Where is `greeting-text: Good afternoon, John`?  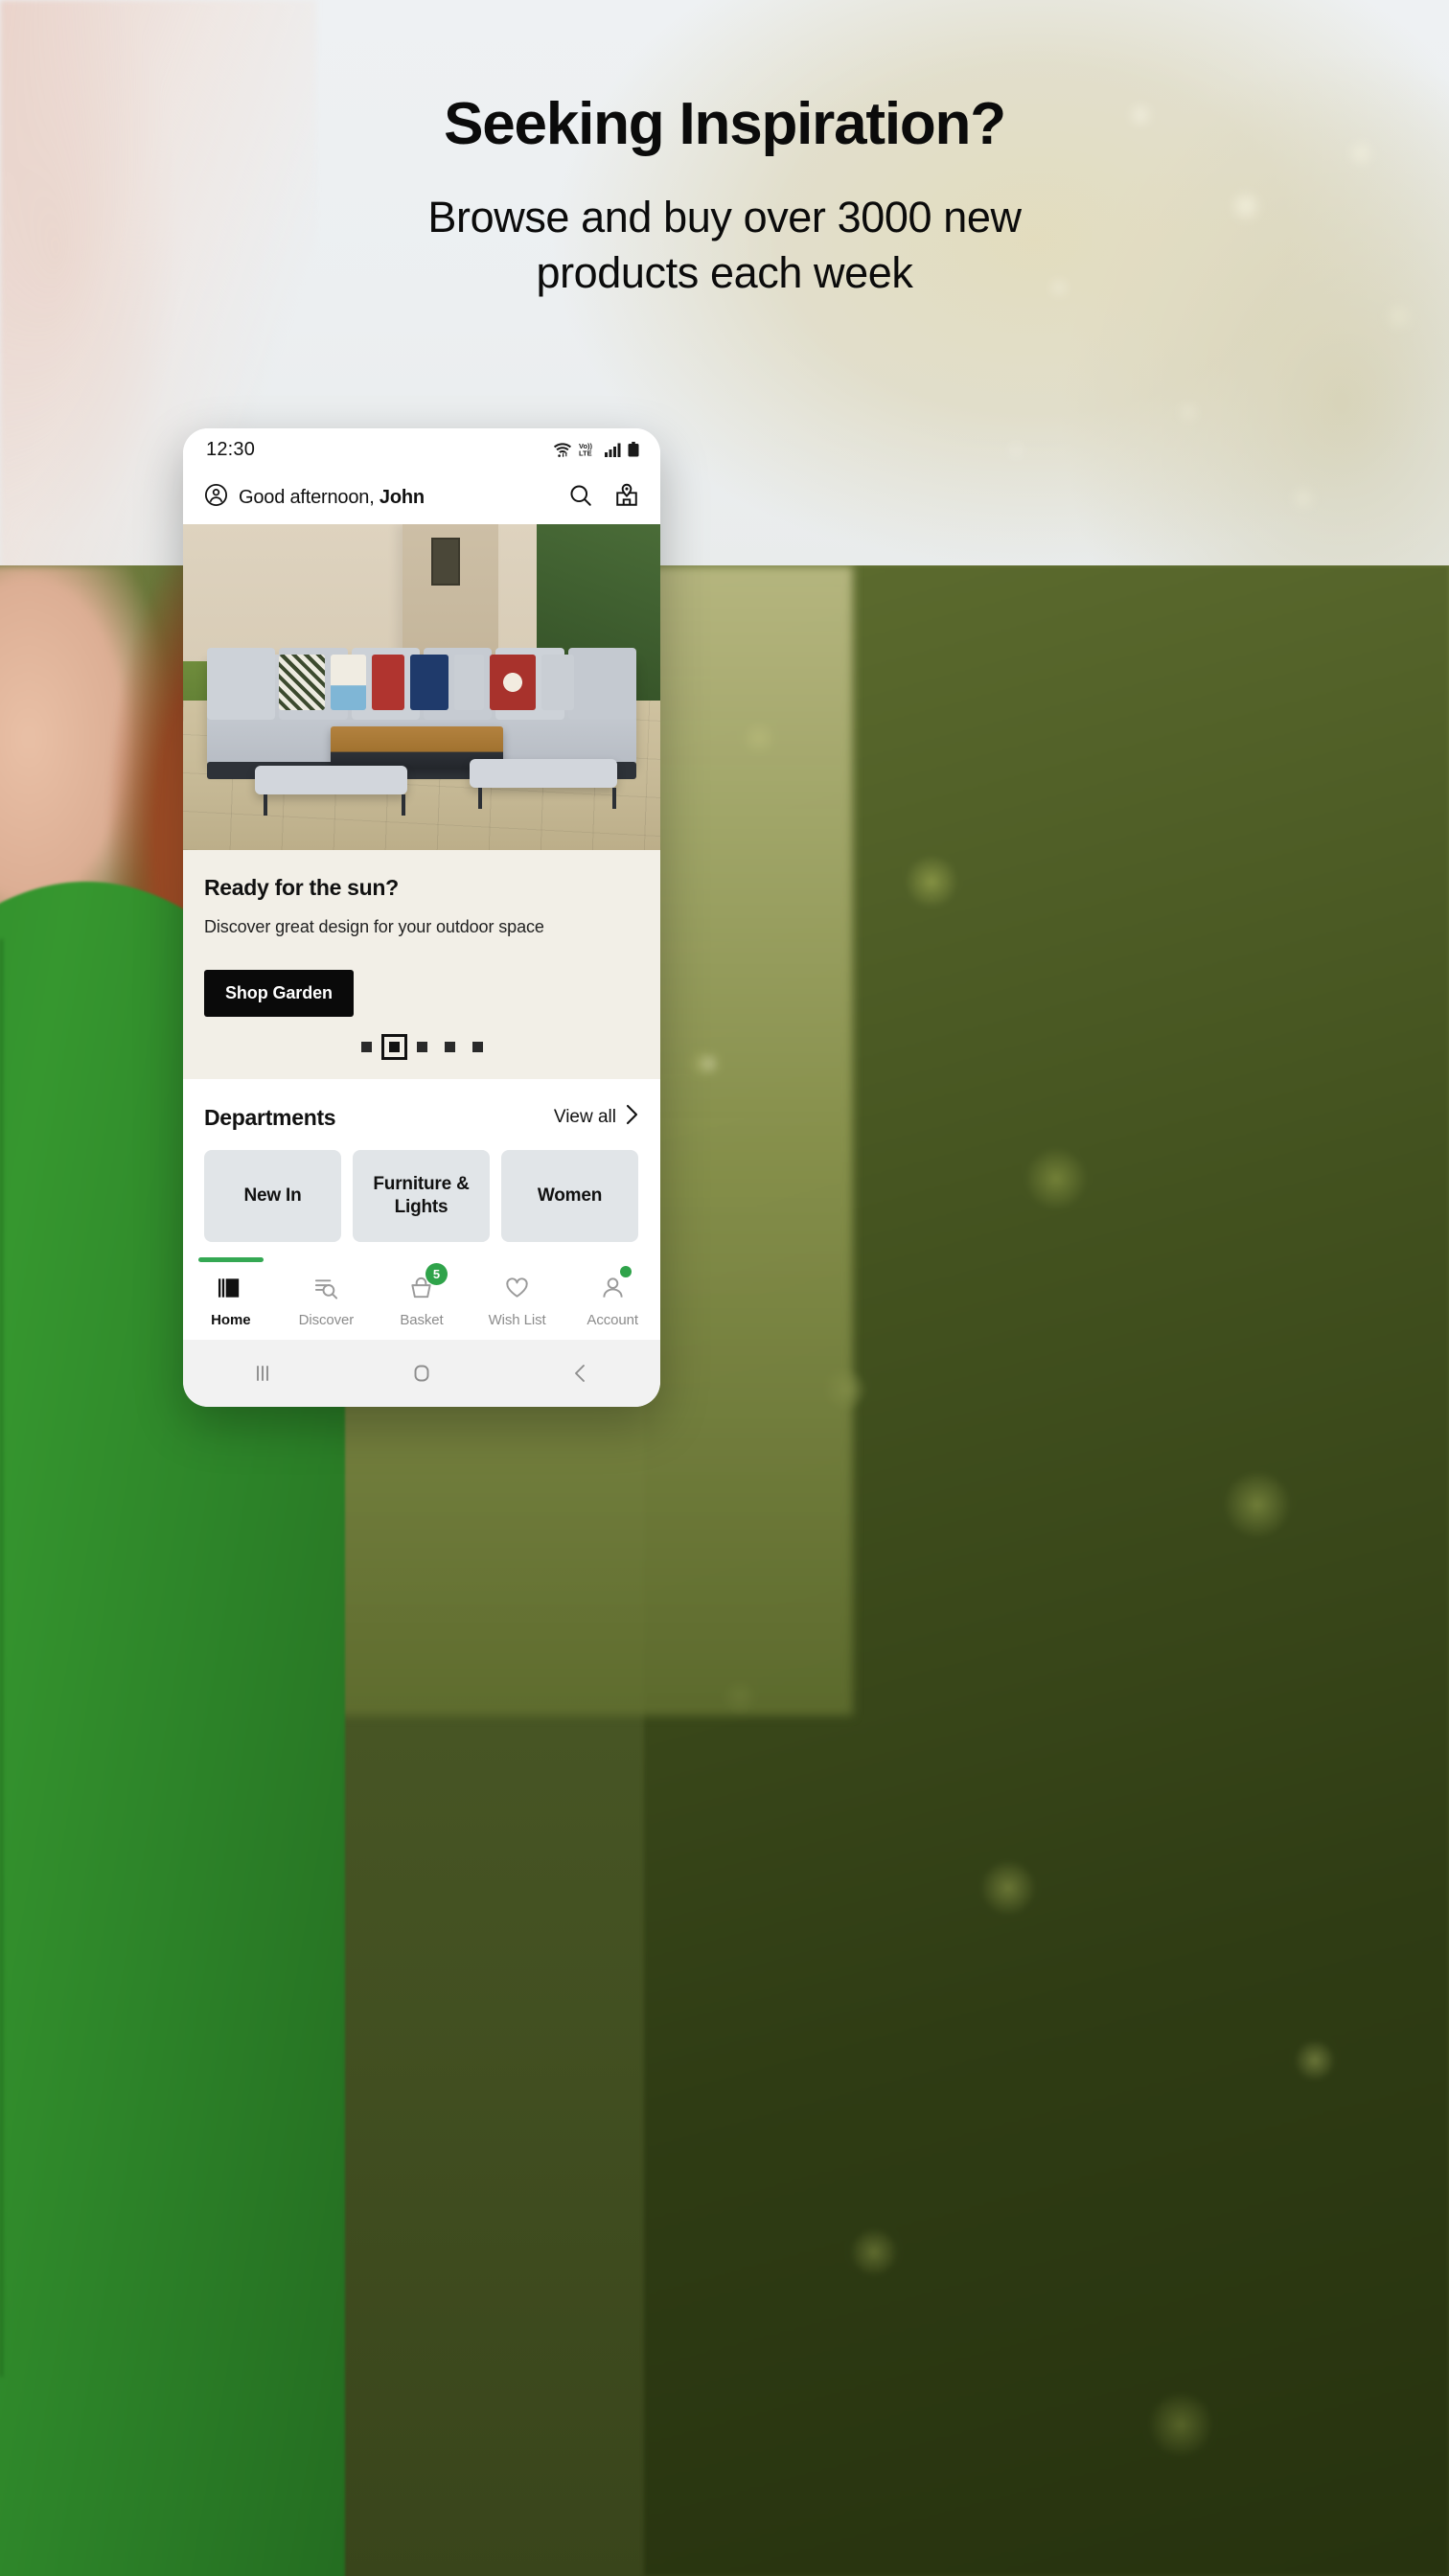 greeting-text: Good afternoon, John is located at coordinates (332, 498).